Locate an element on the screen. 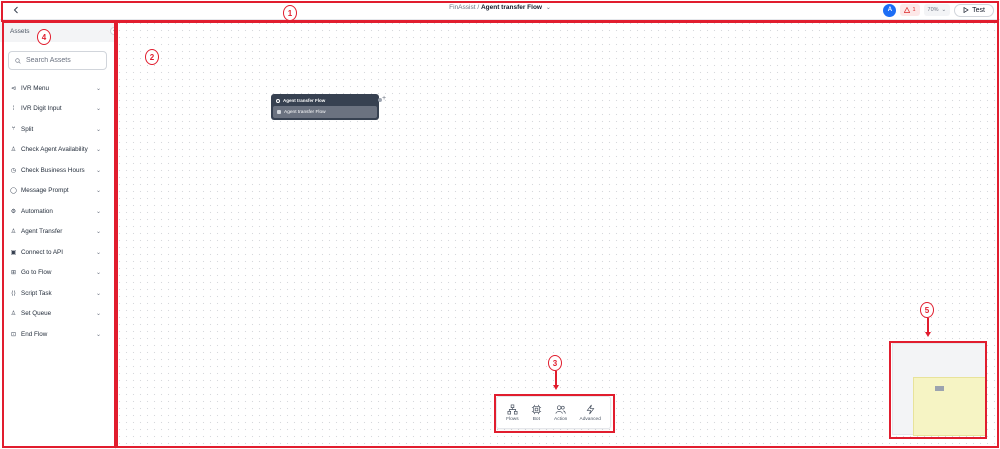 The width and height of the screenshot is (1000, 449). annotation-label-3: 3 is located at coordinates (555, 363).